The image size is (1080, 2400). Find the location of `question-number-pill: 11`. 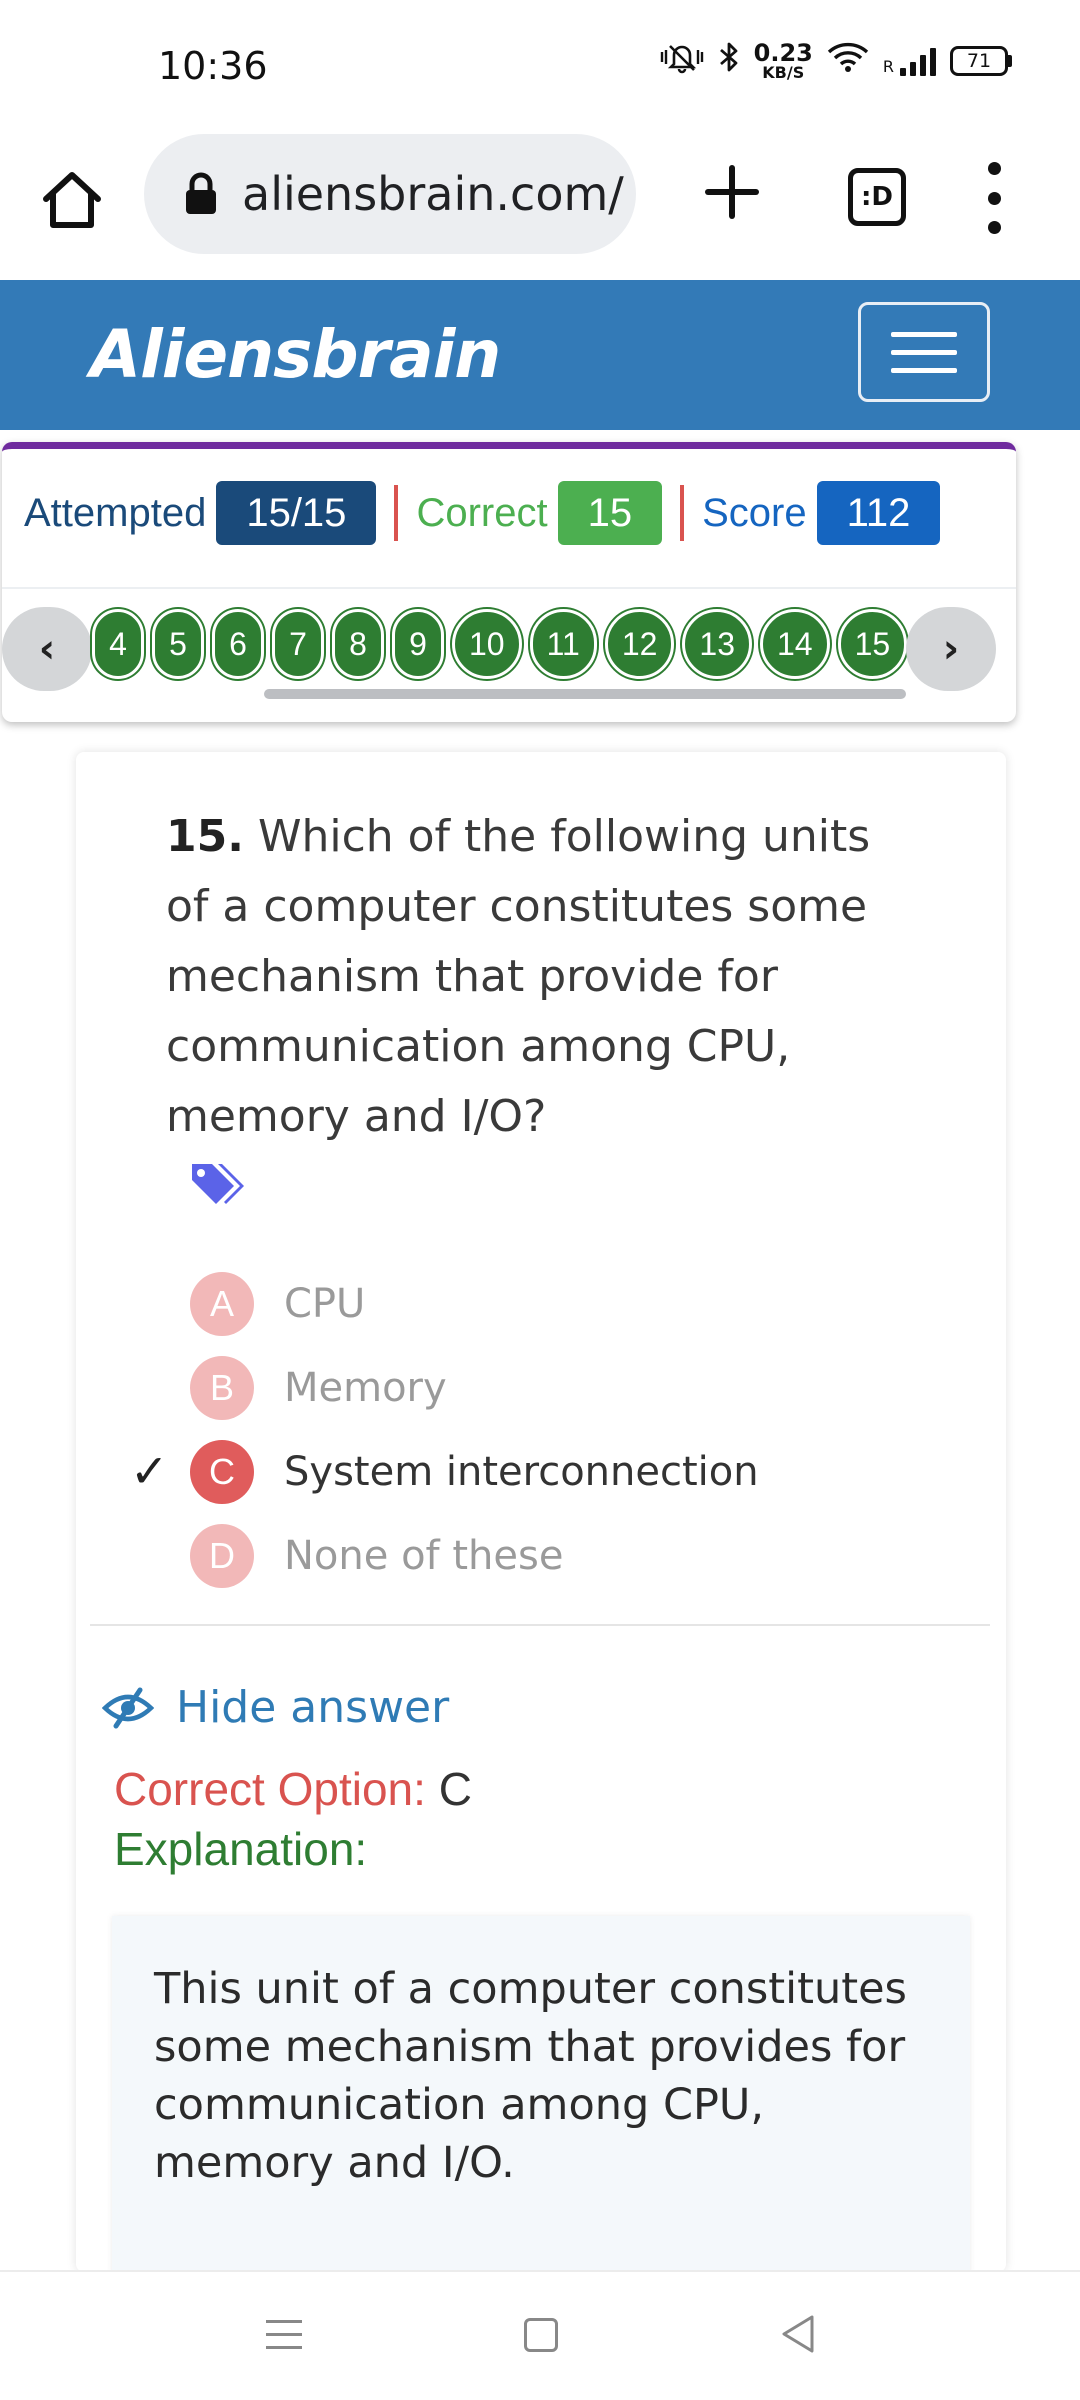

question-number-pill: 11 is located at coordinates (563, 644).